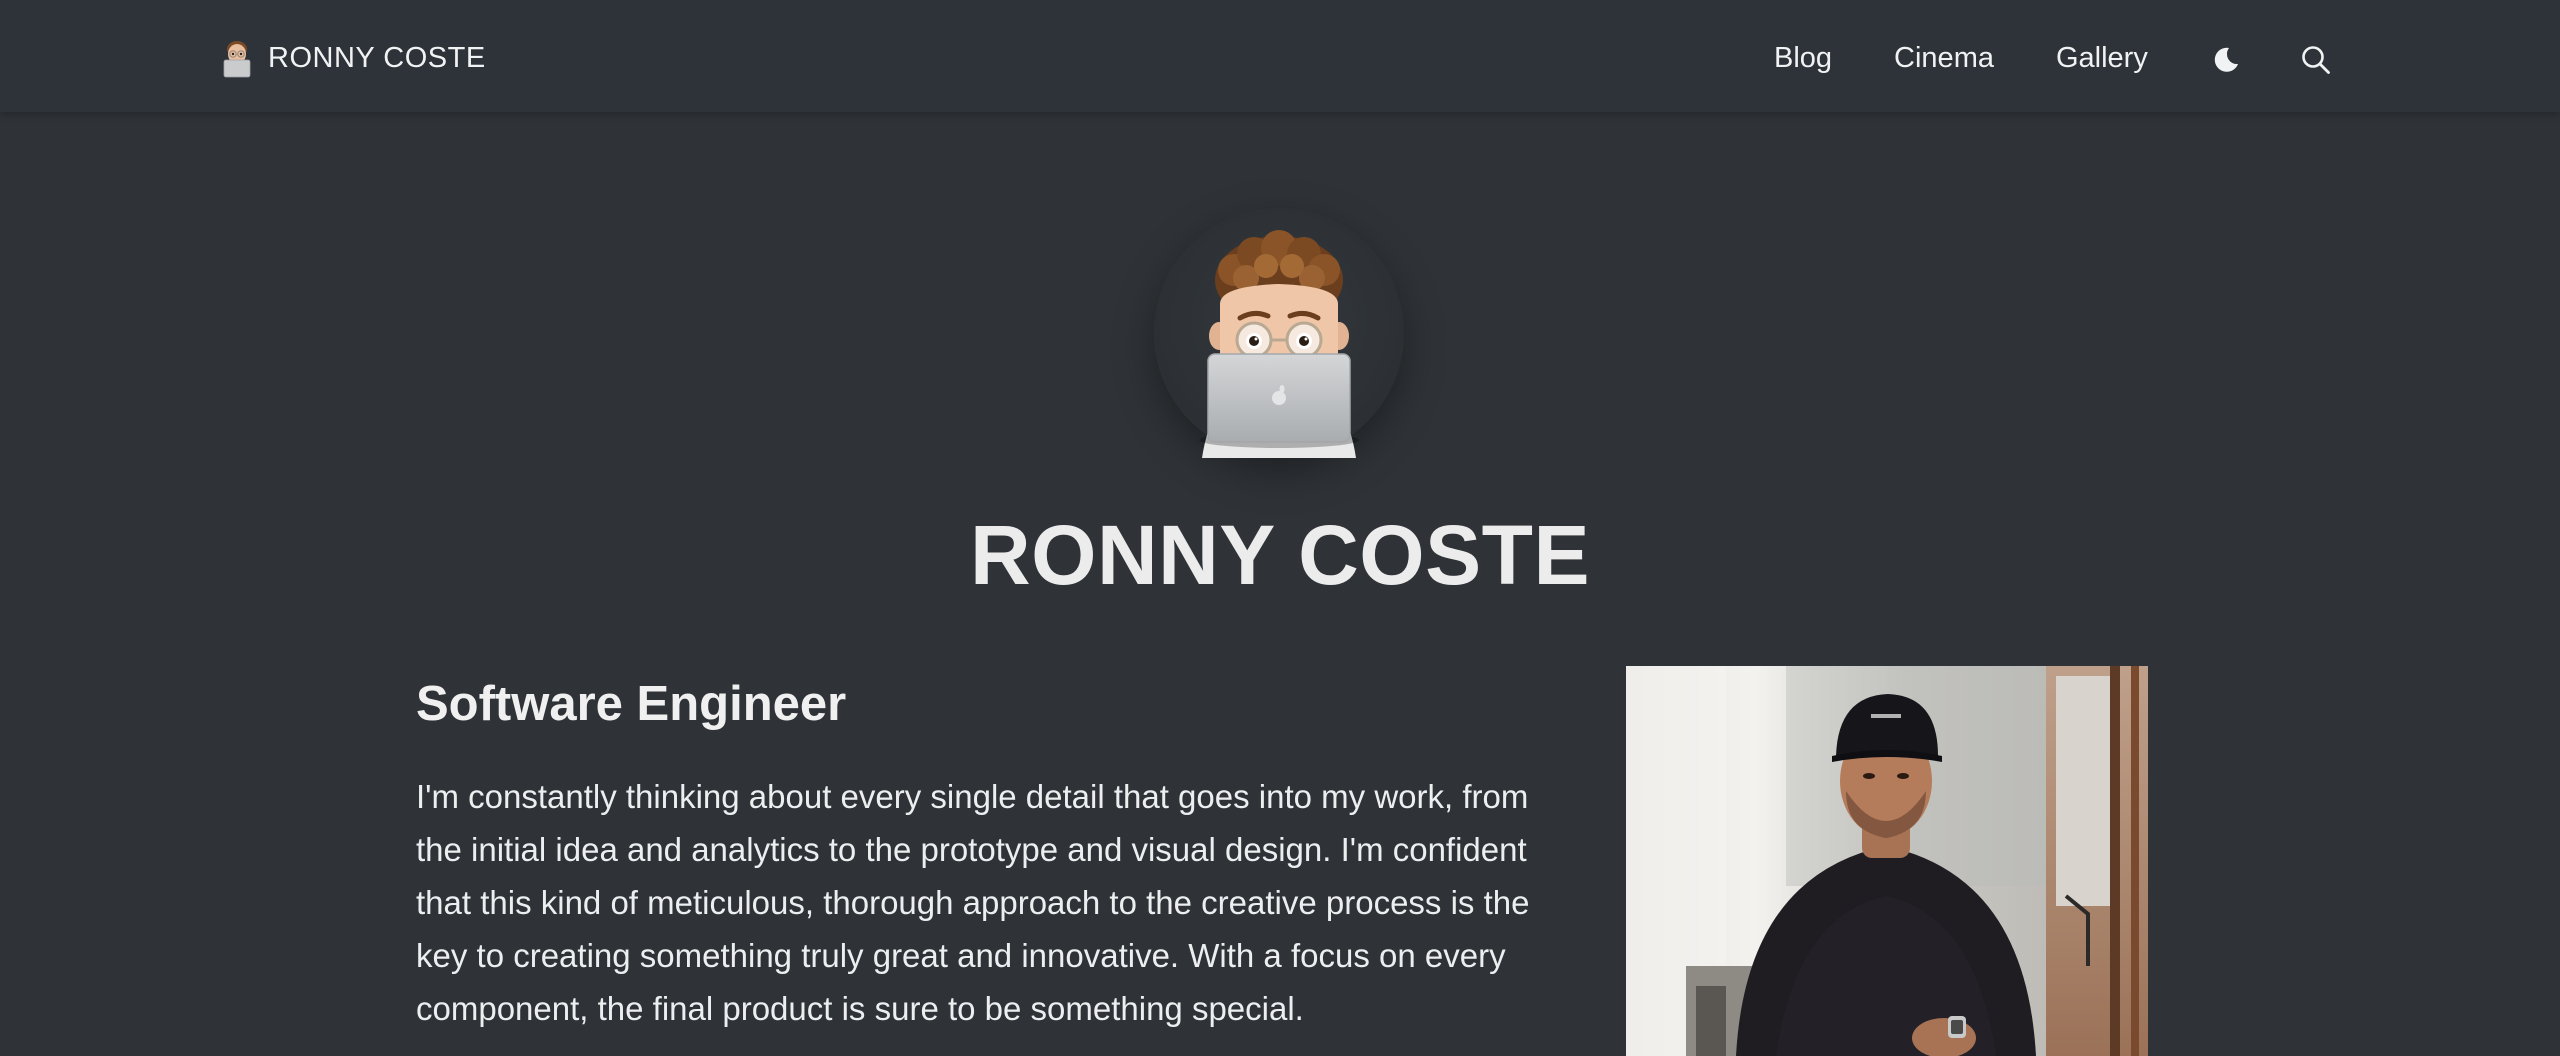 This screenshot has height=1056, width=2560. What do you see at coordinates (2316, 60) in the screenshot?
I see `search-icon` at bounding box center [2316, 60].